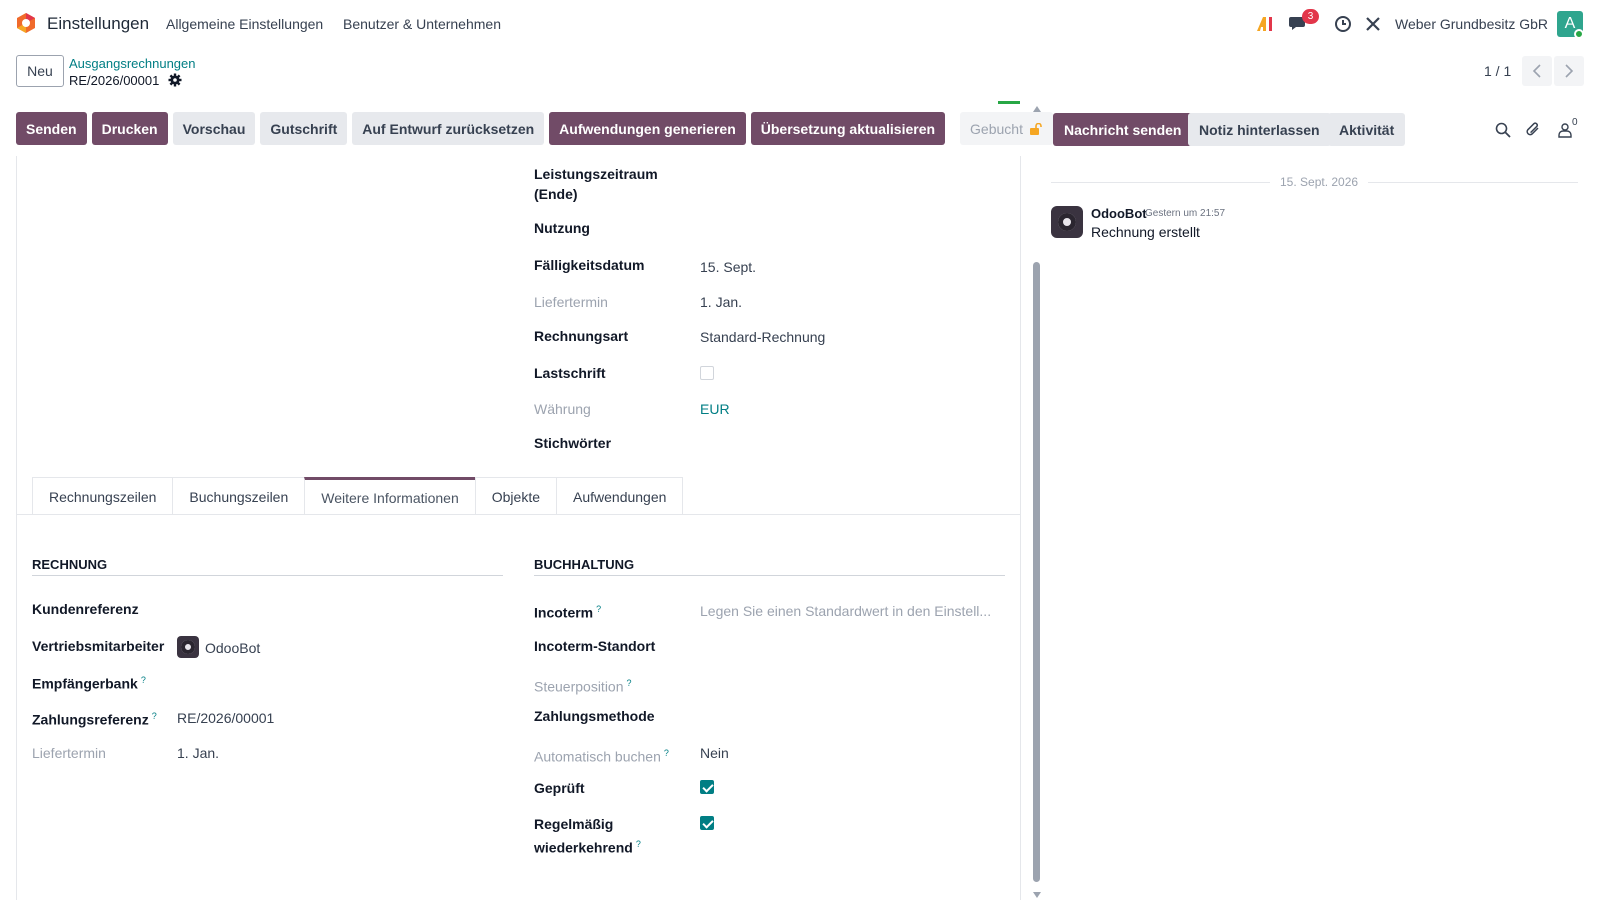 The width and height of the screenshot is (1600, 900). Describe the element at coordinates (1471, 24) in the screenshot. I see `company-switcher: Weber Grundbesitz GbR` at that location.